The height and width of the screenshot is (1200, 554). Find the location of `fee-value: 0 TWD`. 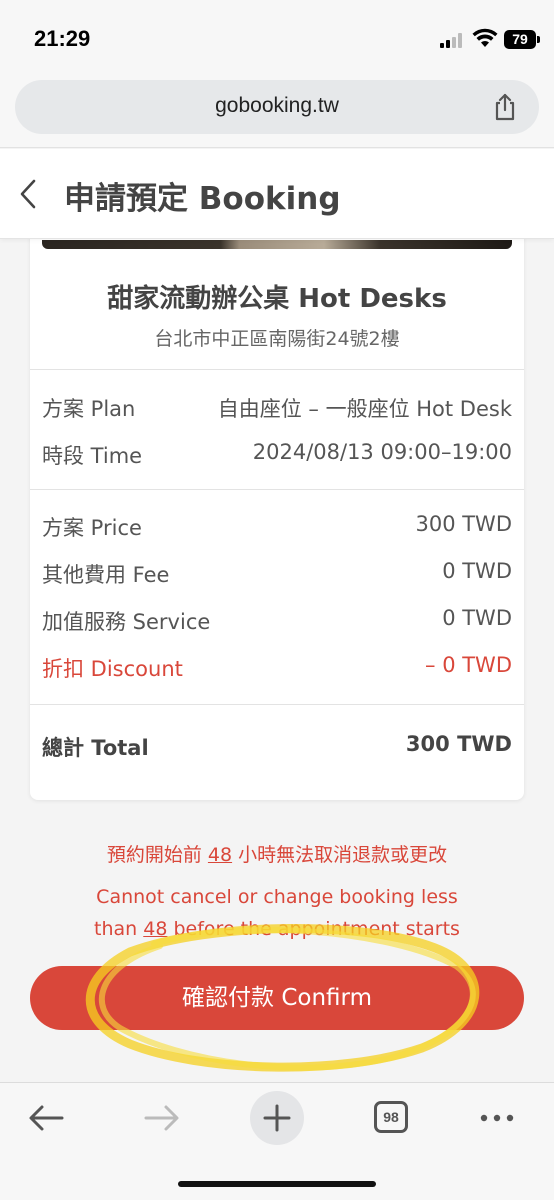

fee-value: 0 TWD is located at coordinates (477, 571).